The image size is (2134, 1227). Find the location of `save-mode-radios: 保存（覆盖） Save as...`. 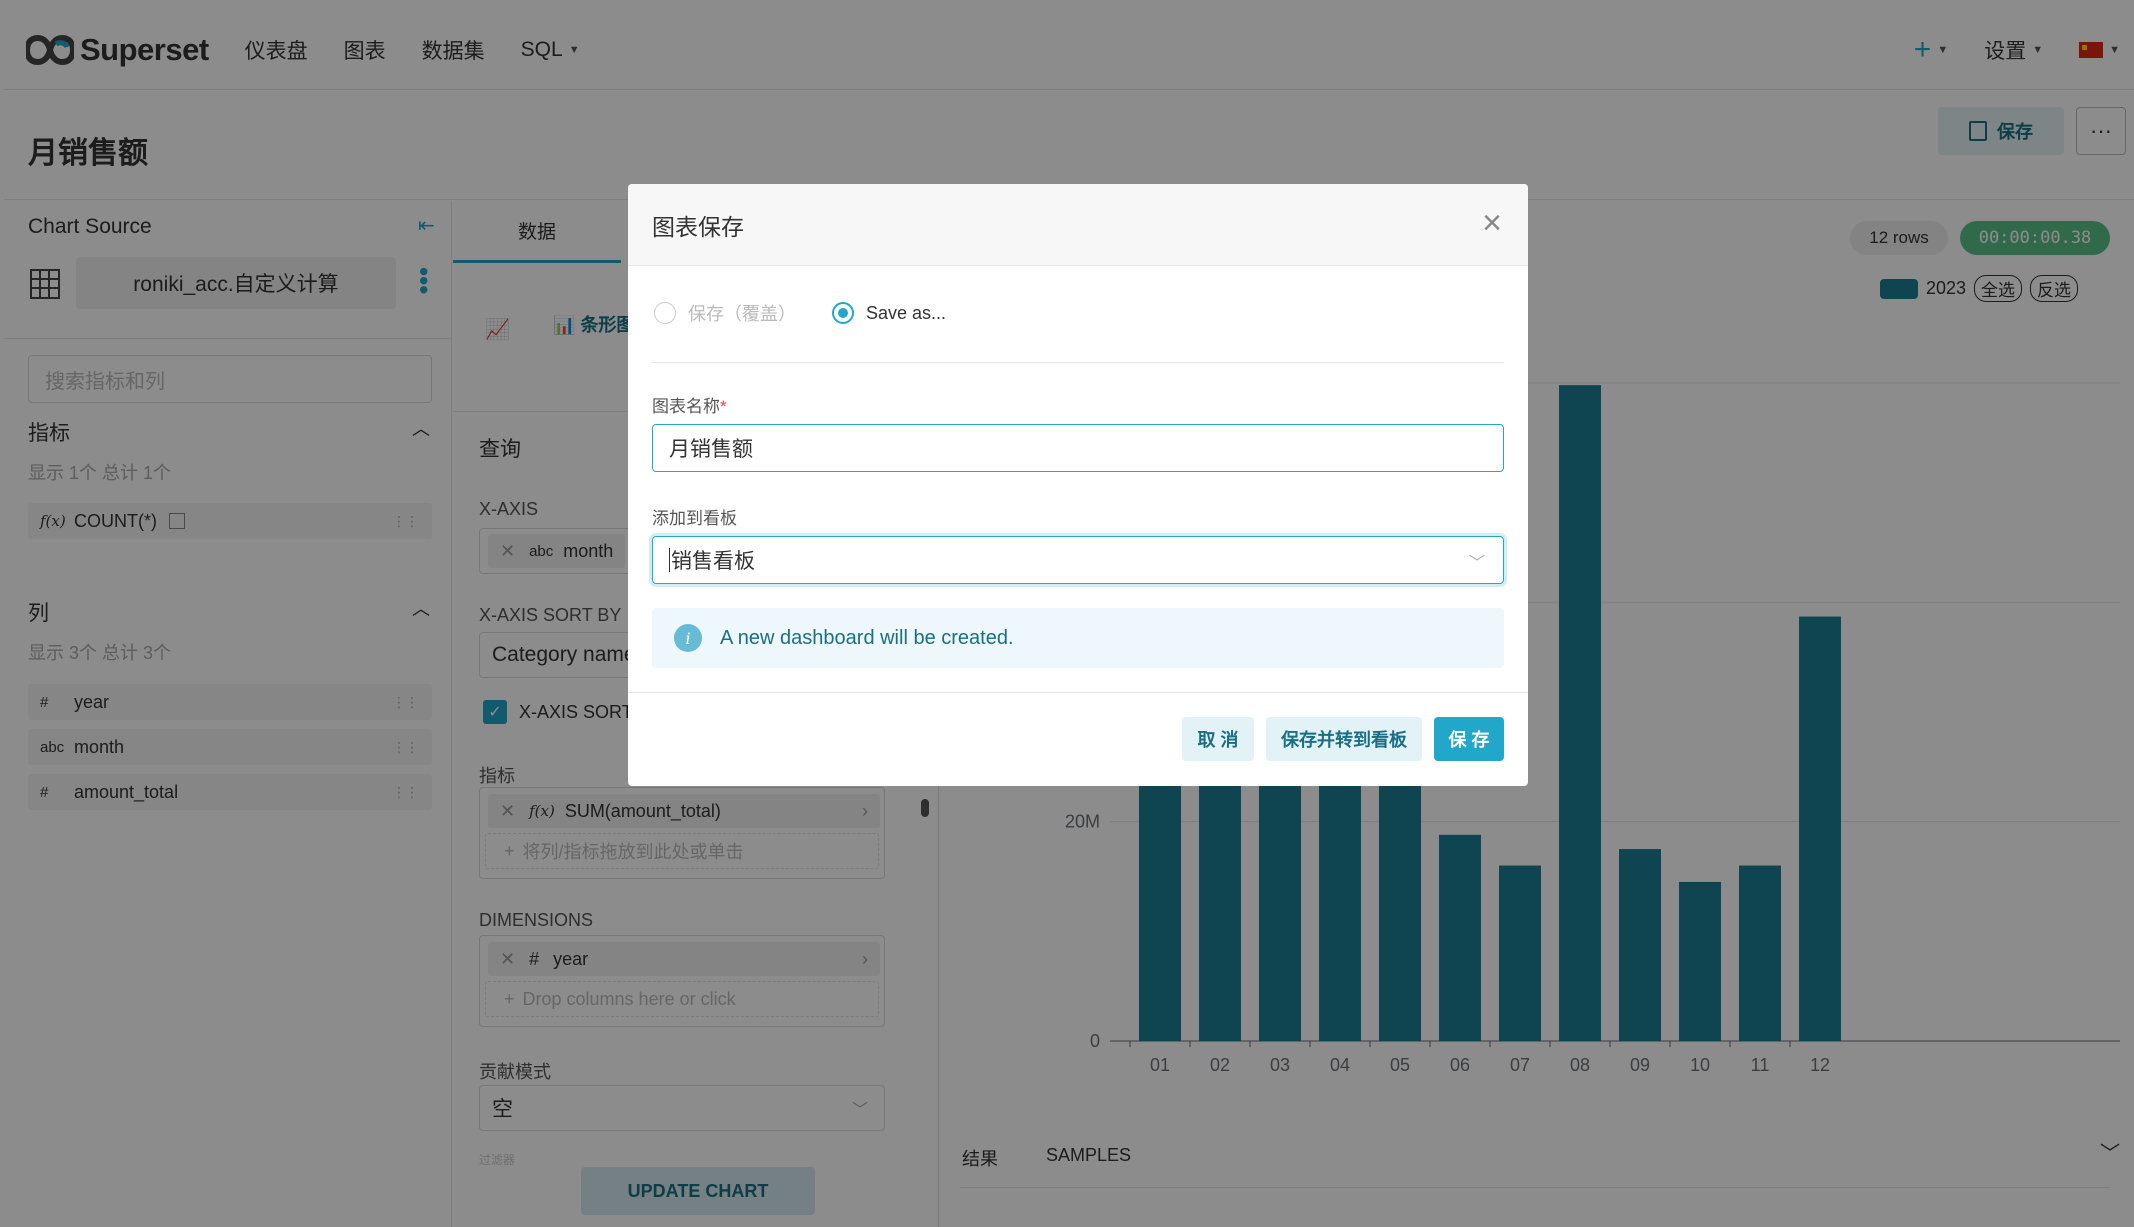

save-mode-radios: 保存（覆盖） Save as... is located at coordinates (800, 313).